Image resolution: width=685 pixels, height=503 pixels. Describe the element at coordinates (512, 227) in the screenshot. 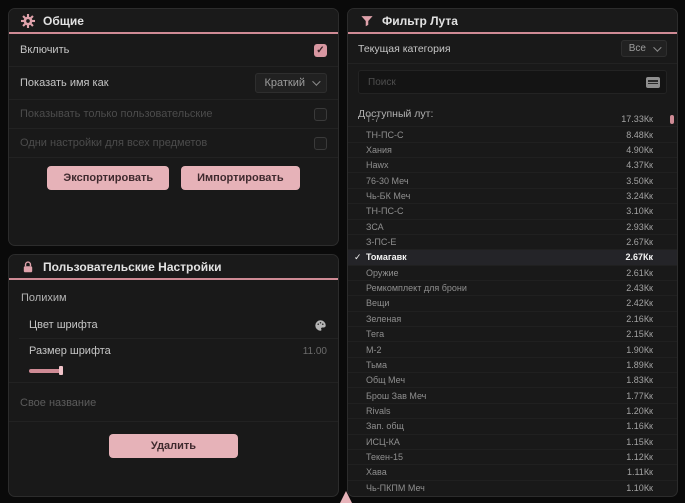

I see `list-item: ✓ ЗСА 2.93Кк` at that location.